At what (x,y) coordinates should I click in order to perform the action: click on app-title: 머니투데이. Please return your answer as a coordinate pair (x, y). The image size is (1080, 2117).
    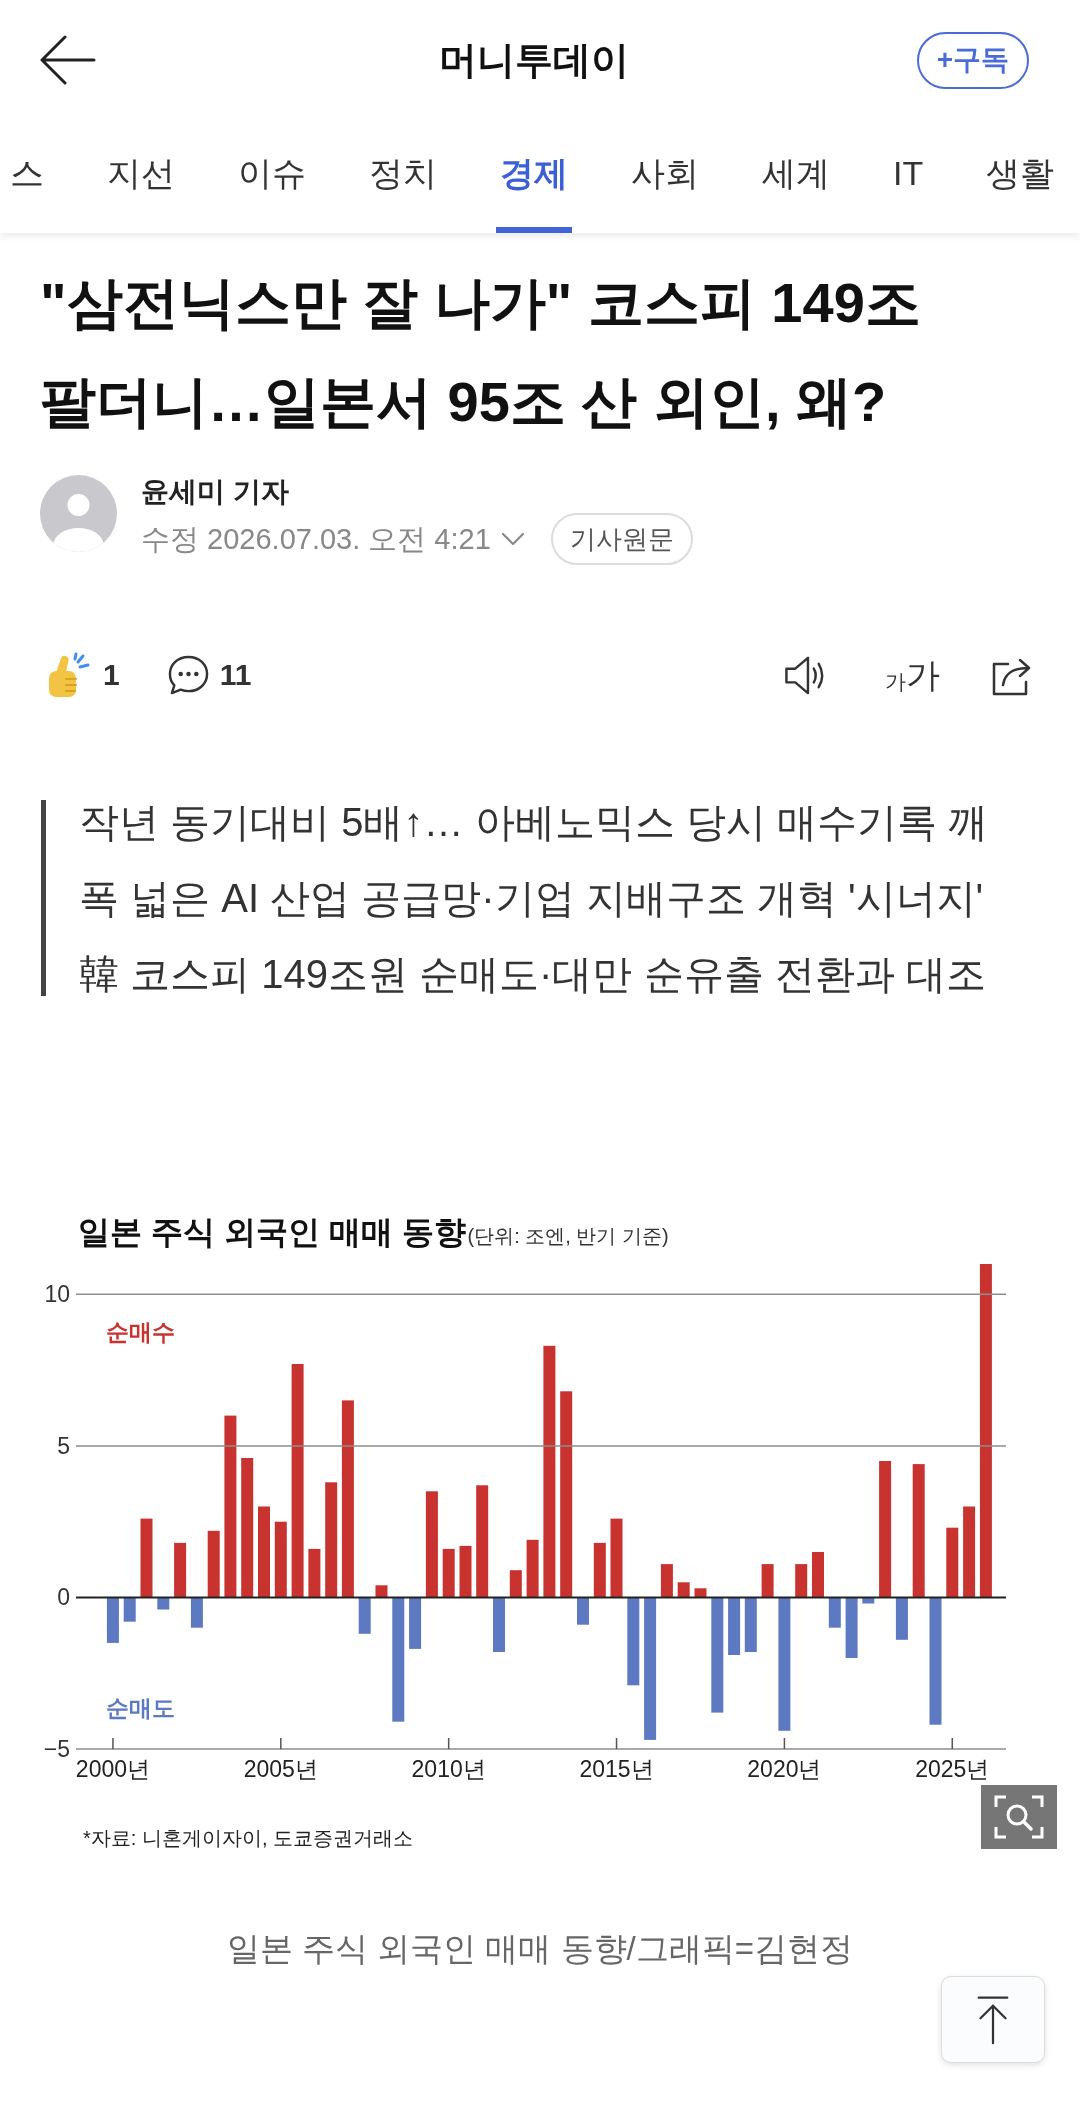
    Looking at the image, I should click on (533, 60).